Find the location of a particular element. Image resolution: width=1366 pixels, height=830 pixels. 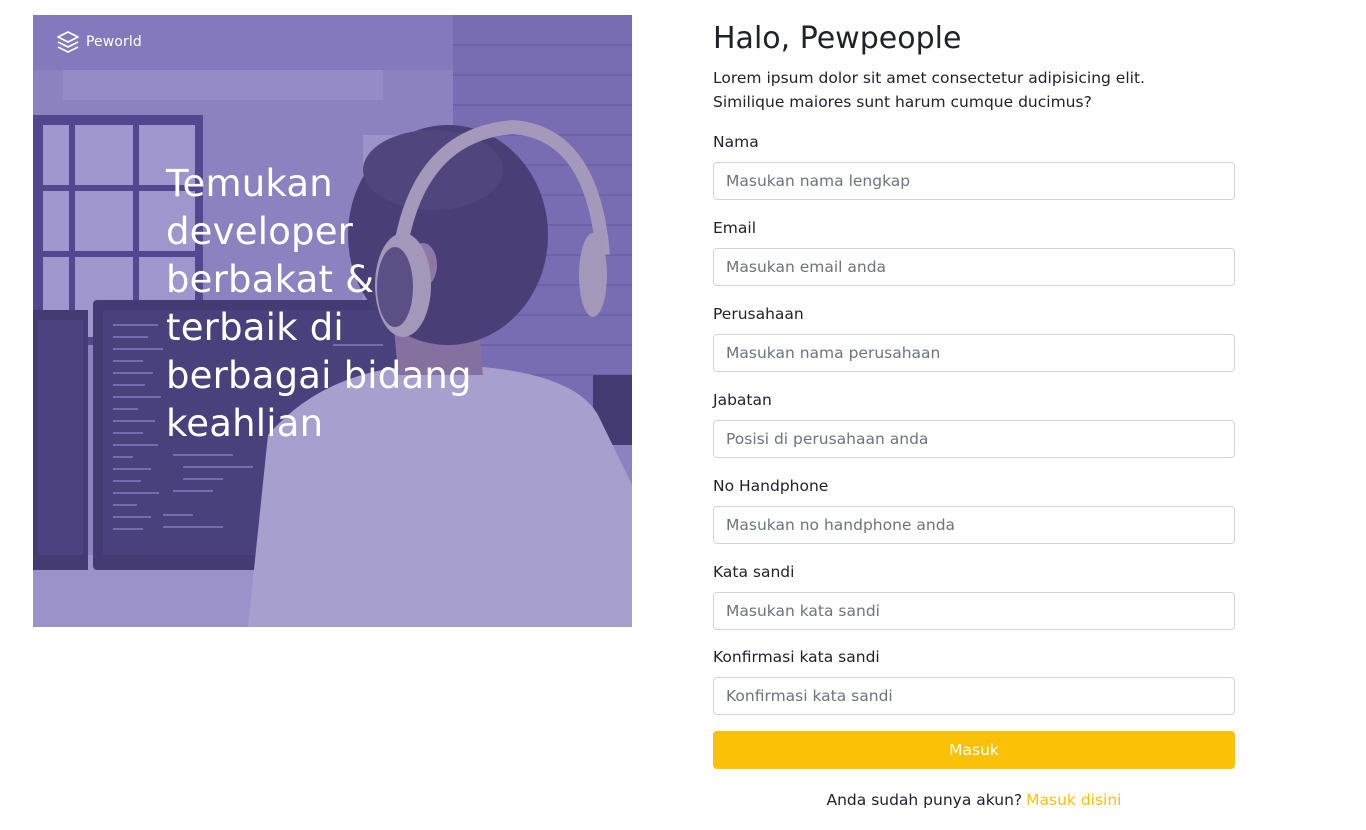

kata-sandi-input is located at coordinates (974, 611).